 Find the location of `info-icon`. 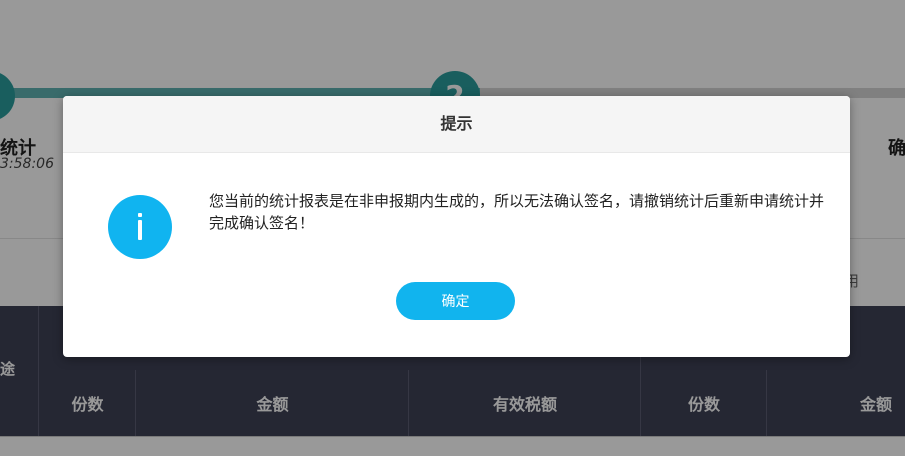

info-icon is located at coordinates (140, 227).